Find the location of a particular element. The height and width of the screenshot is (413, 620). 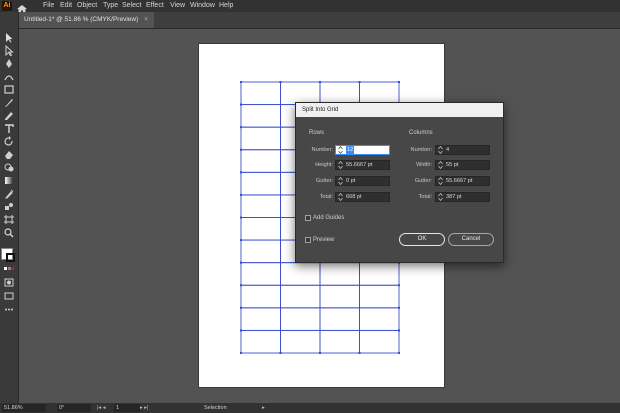

artboard-number-field: 1 is located at coordinates (127, 408).